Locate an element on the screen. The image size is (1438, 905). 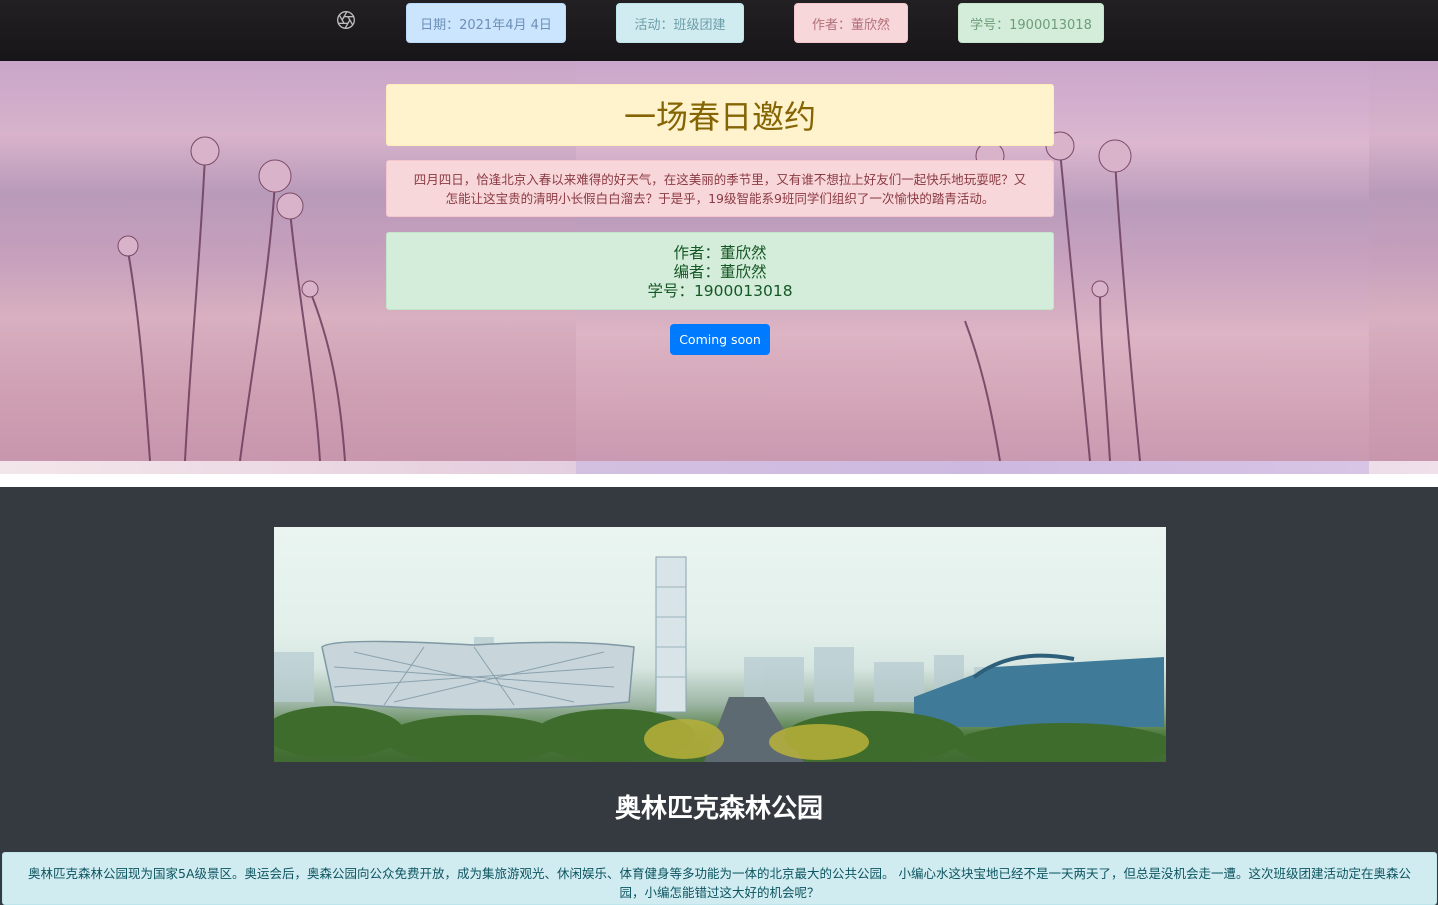
coming-soon-button: Coming soon is located at coordinates (720, 339).